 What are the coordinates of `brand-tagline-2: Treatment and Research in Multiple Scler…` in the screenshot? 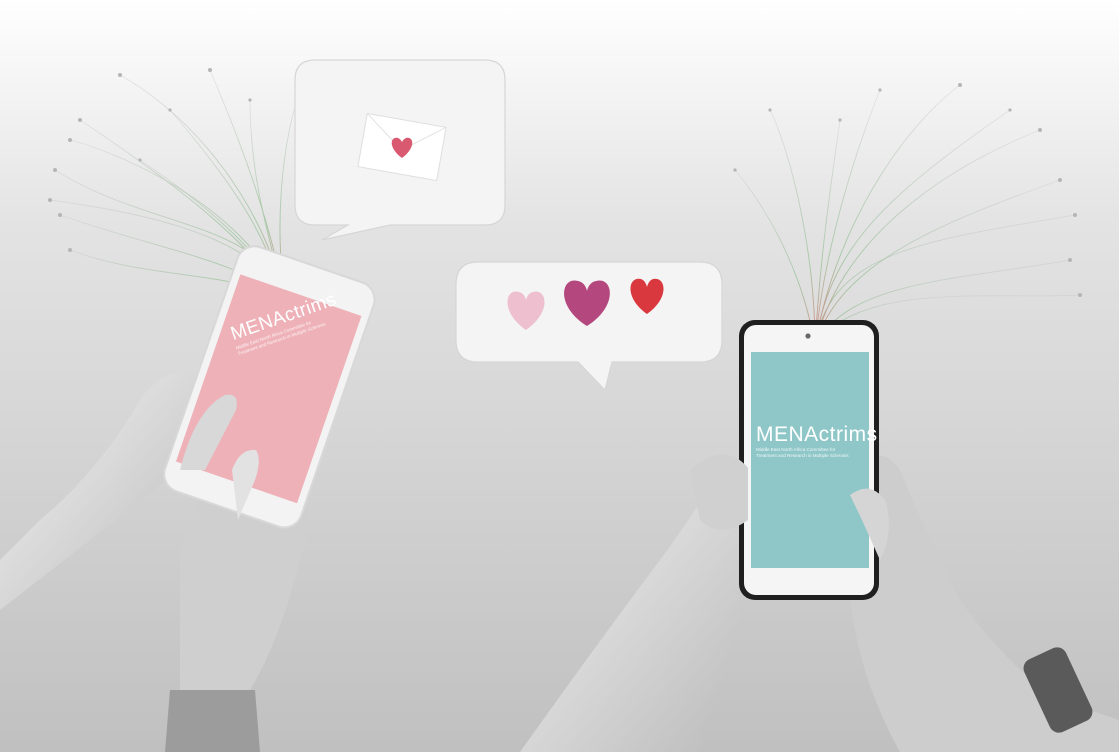 It's located at (802, 455).